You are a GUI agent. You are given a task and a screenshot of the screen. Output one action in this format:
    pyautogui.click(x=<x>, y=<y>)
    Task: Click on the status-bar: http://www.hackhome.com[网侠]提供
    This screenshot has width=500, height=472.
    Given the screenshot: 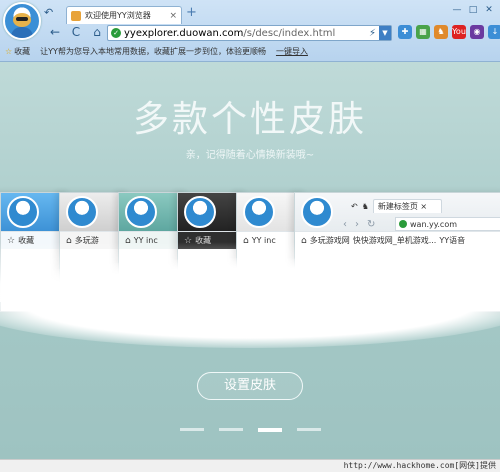 What is the action you would take?
    pyautogui.click(x=250, y=465)
    